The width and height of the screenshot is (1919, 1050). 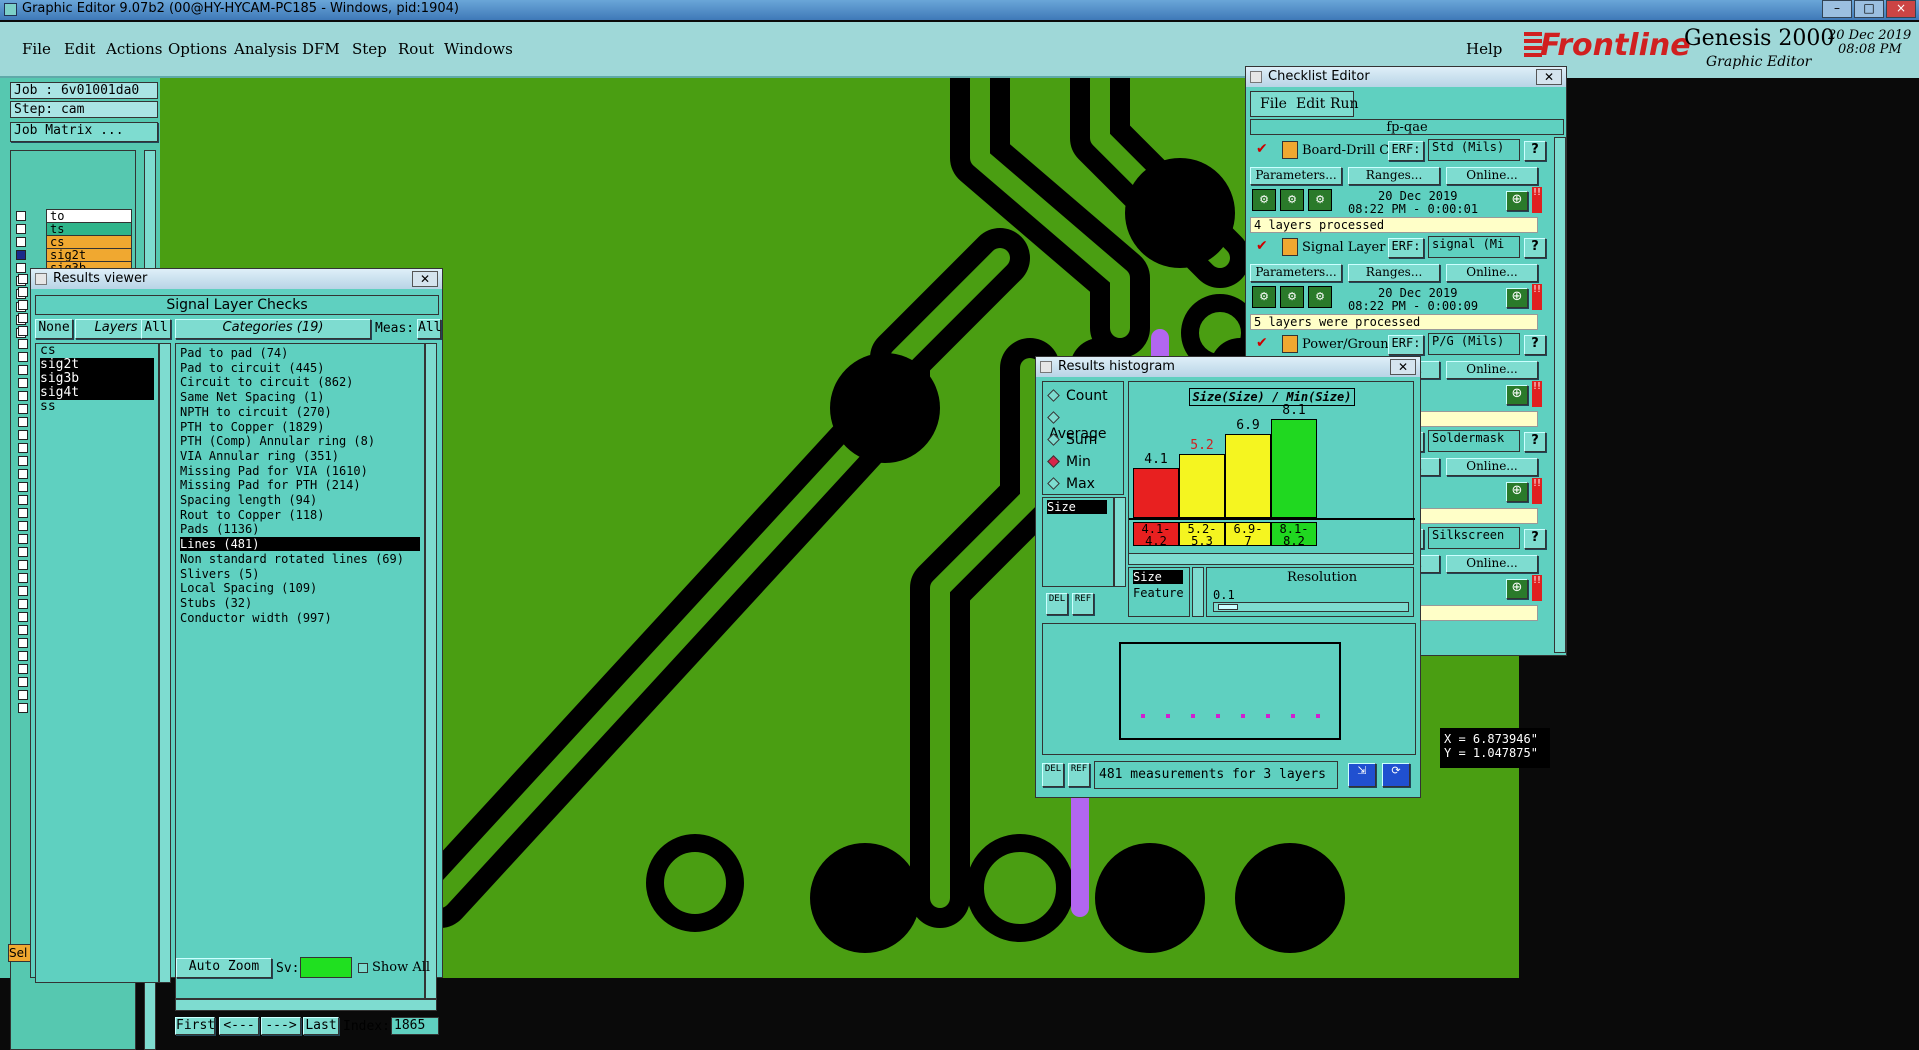 What do you see at coordinates (1262, 343) in the screenshot?
I see `check-enabled-icon: ✔` at bounding box center [1262, 343].